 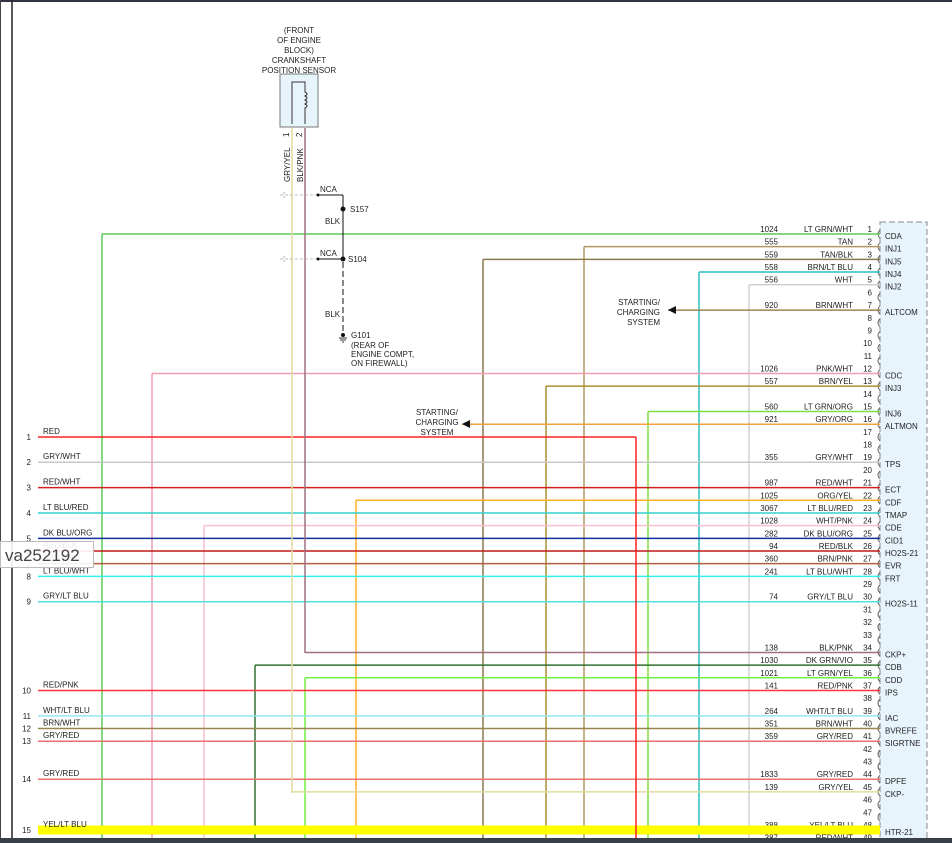 What do you see at coordinates (867, 647) in the screenshot?
I see `pin-number: 34` at bounding box center [867, 647].